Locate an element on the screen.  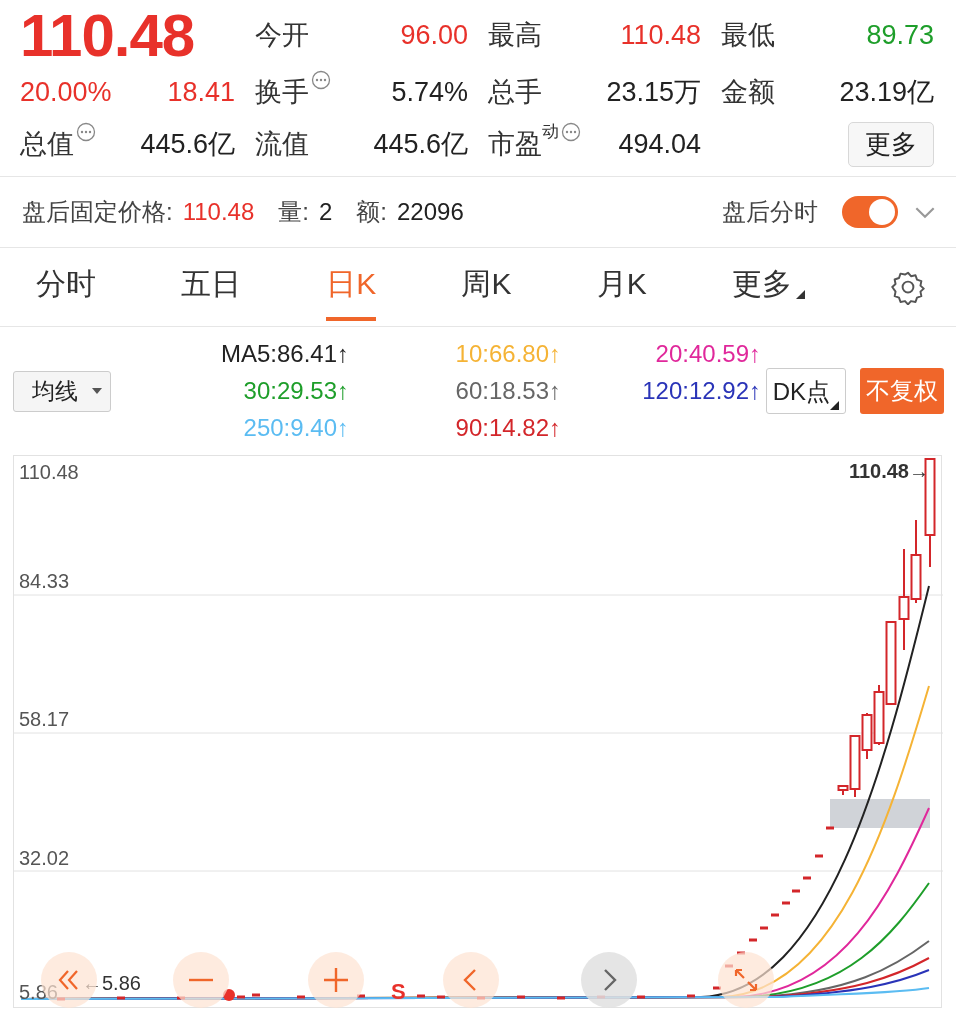
moving-average-value: 30:29.53↑ is located at coordinates (296, 391).